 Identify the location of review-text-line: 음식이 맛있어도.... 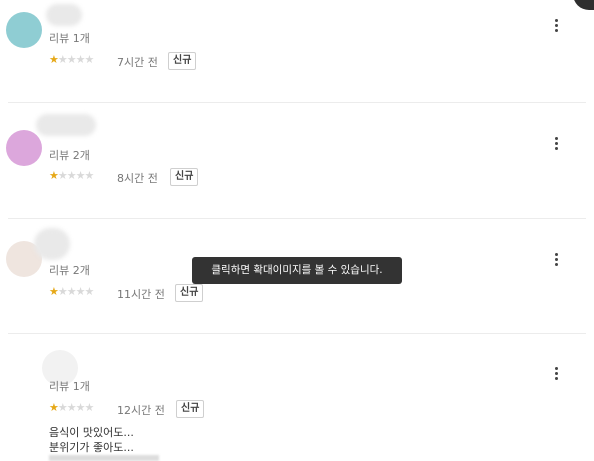
(91, 432).